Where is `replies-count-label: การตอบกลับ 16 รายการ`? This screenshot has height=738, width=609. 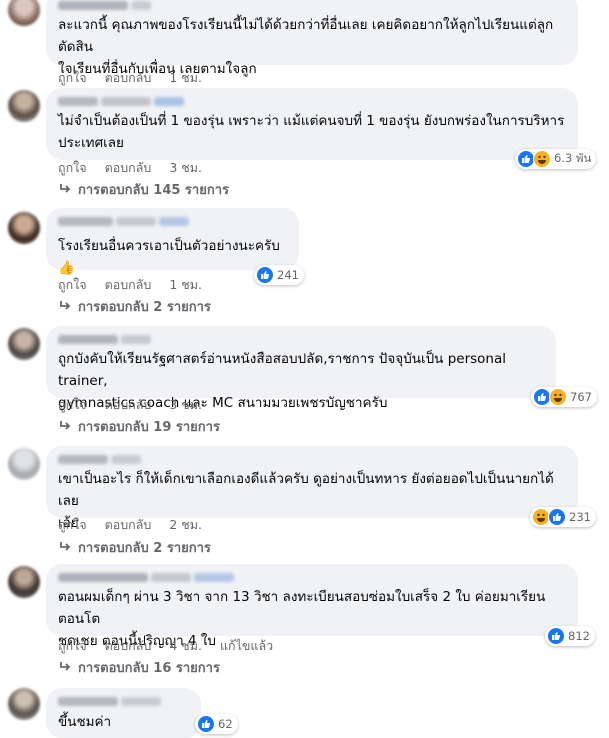
replies-count-label: การตอบกลับ 16 รายการ is located at coordinates (149, 668).